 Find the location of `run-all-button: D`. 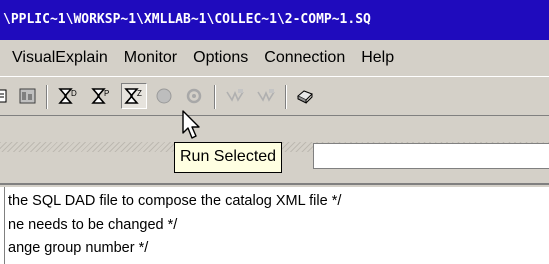

run-all-button: D is located at coordinates (68, 96).